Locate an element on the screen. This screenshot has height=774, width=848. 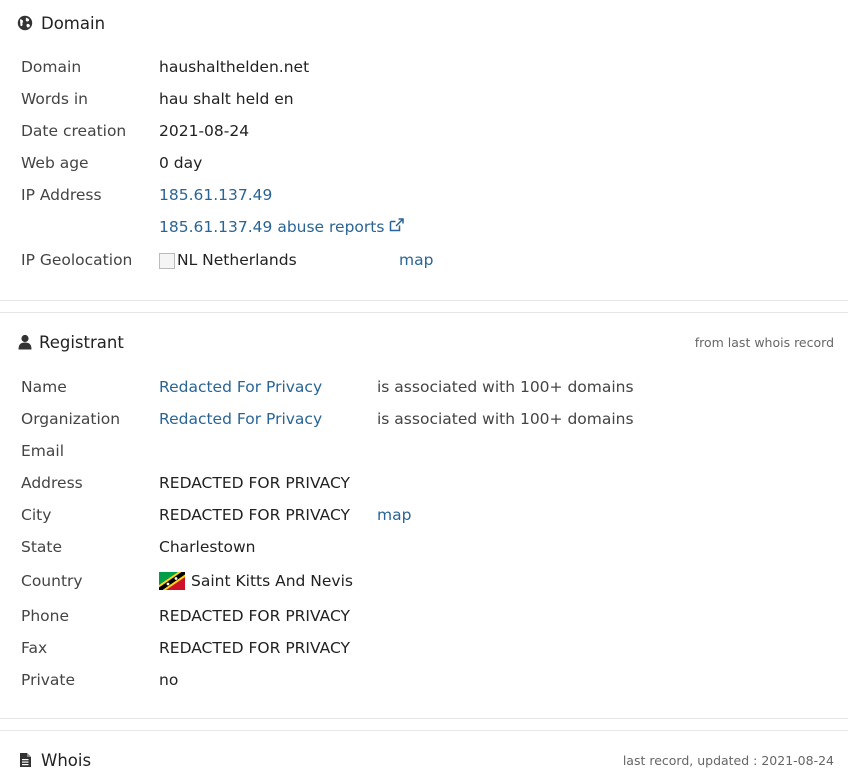
words-row: Words in hau shalt held en is located at coordinates (157, 99).